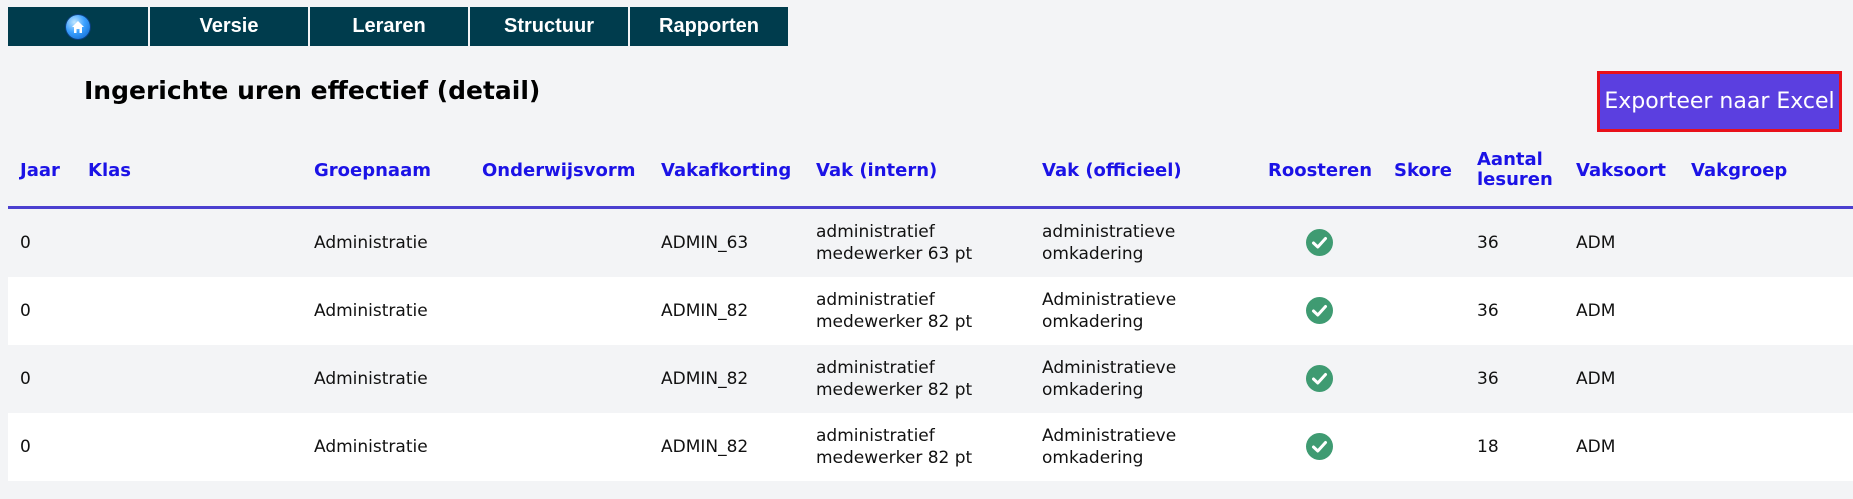 Image resolution: width=1853 pixels, height=499 pixels. I want to click on export-excel-button: Exporteer naar Excel, so click(1719, 101).